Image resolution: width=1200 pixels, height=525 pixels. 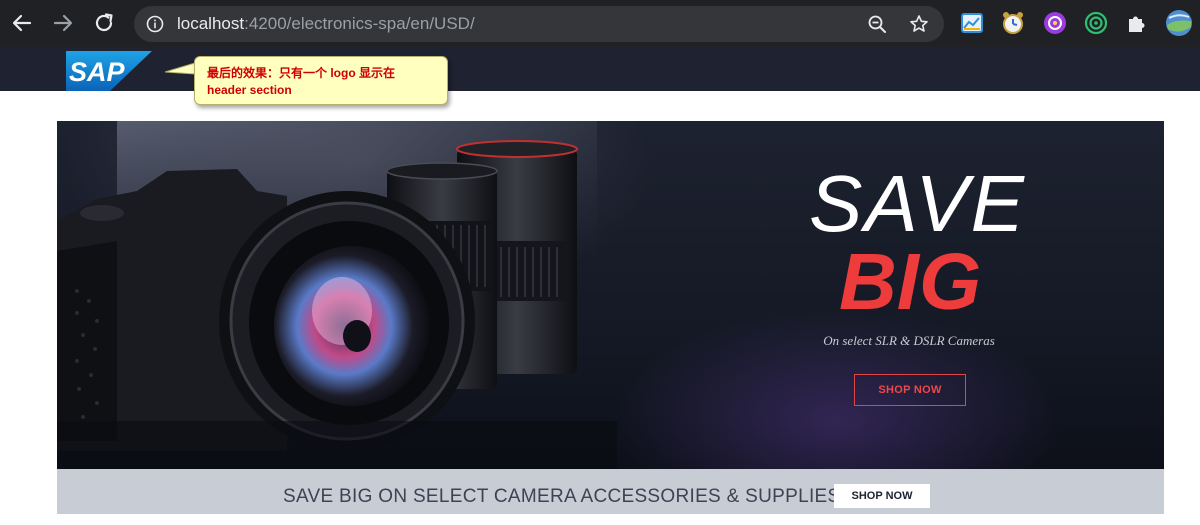 What do you see at coordinates (1055, 23) in the screenshot?
I see `purple-extension-icon` at bounding box center [1055, 23].